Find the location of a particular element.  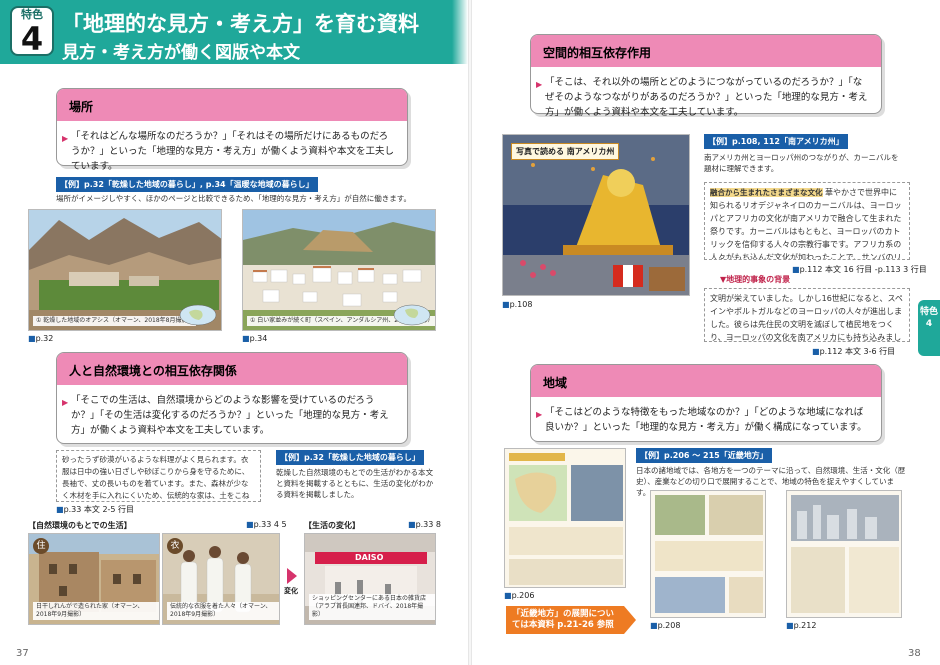

photo-carnival-title: 写真で読める 南アメリカ州 is located at coordinates (565, 151).